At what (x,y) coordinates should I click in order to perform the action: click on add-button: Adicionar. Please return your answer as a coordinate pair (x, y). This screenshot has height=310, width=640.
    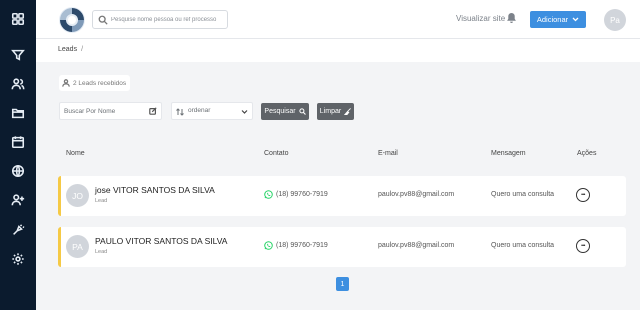
    Looking at the image, I should click on (558, 19).